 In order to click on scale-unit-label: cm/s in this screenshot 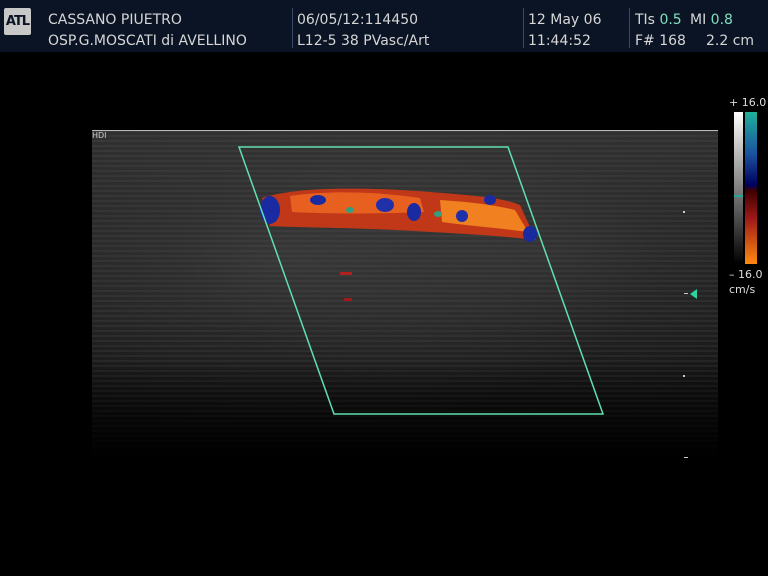, I will do `click(742, 289)`.